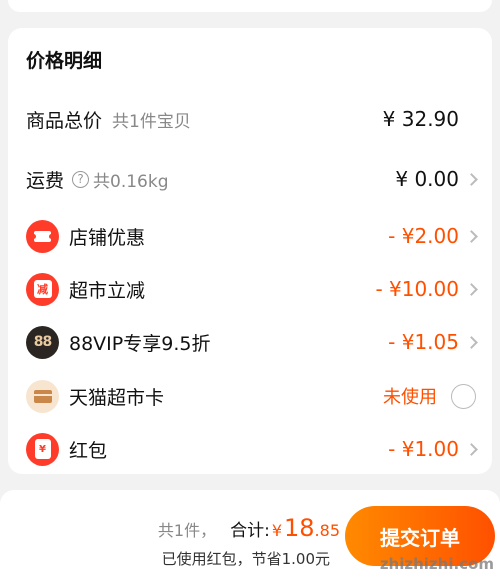 Image resolution: width=500 pixels, height=577 pixels. What do you see at coordinates (423, 342) in the screenshot?
I see `vip88-discount-amount: - ¥1.05` at bounding box center [423, 342].